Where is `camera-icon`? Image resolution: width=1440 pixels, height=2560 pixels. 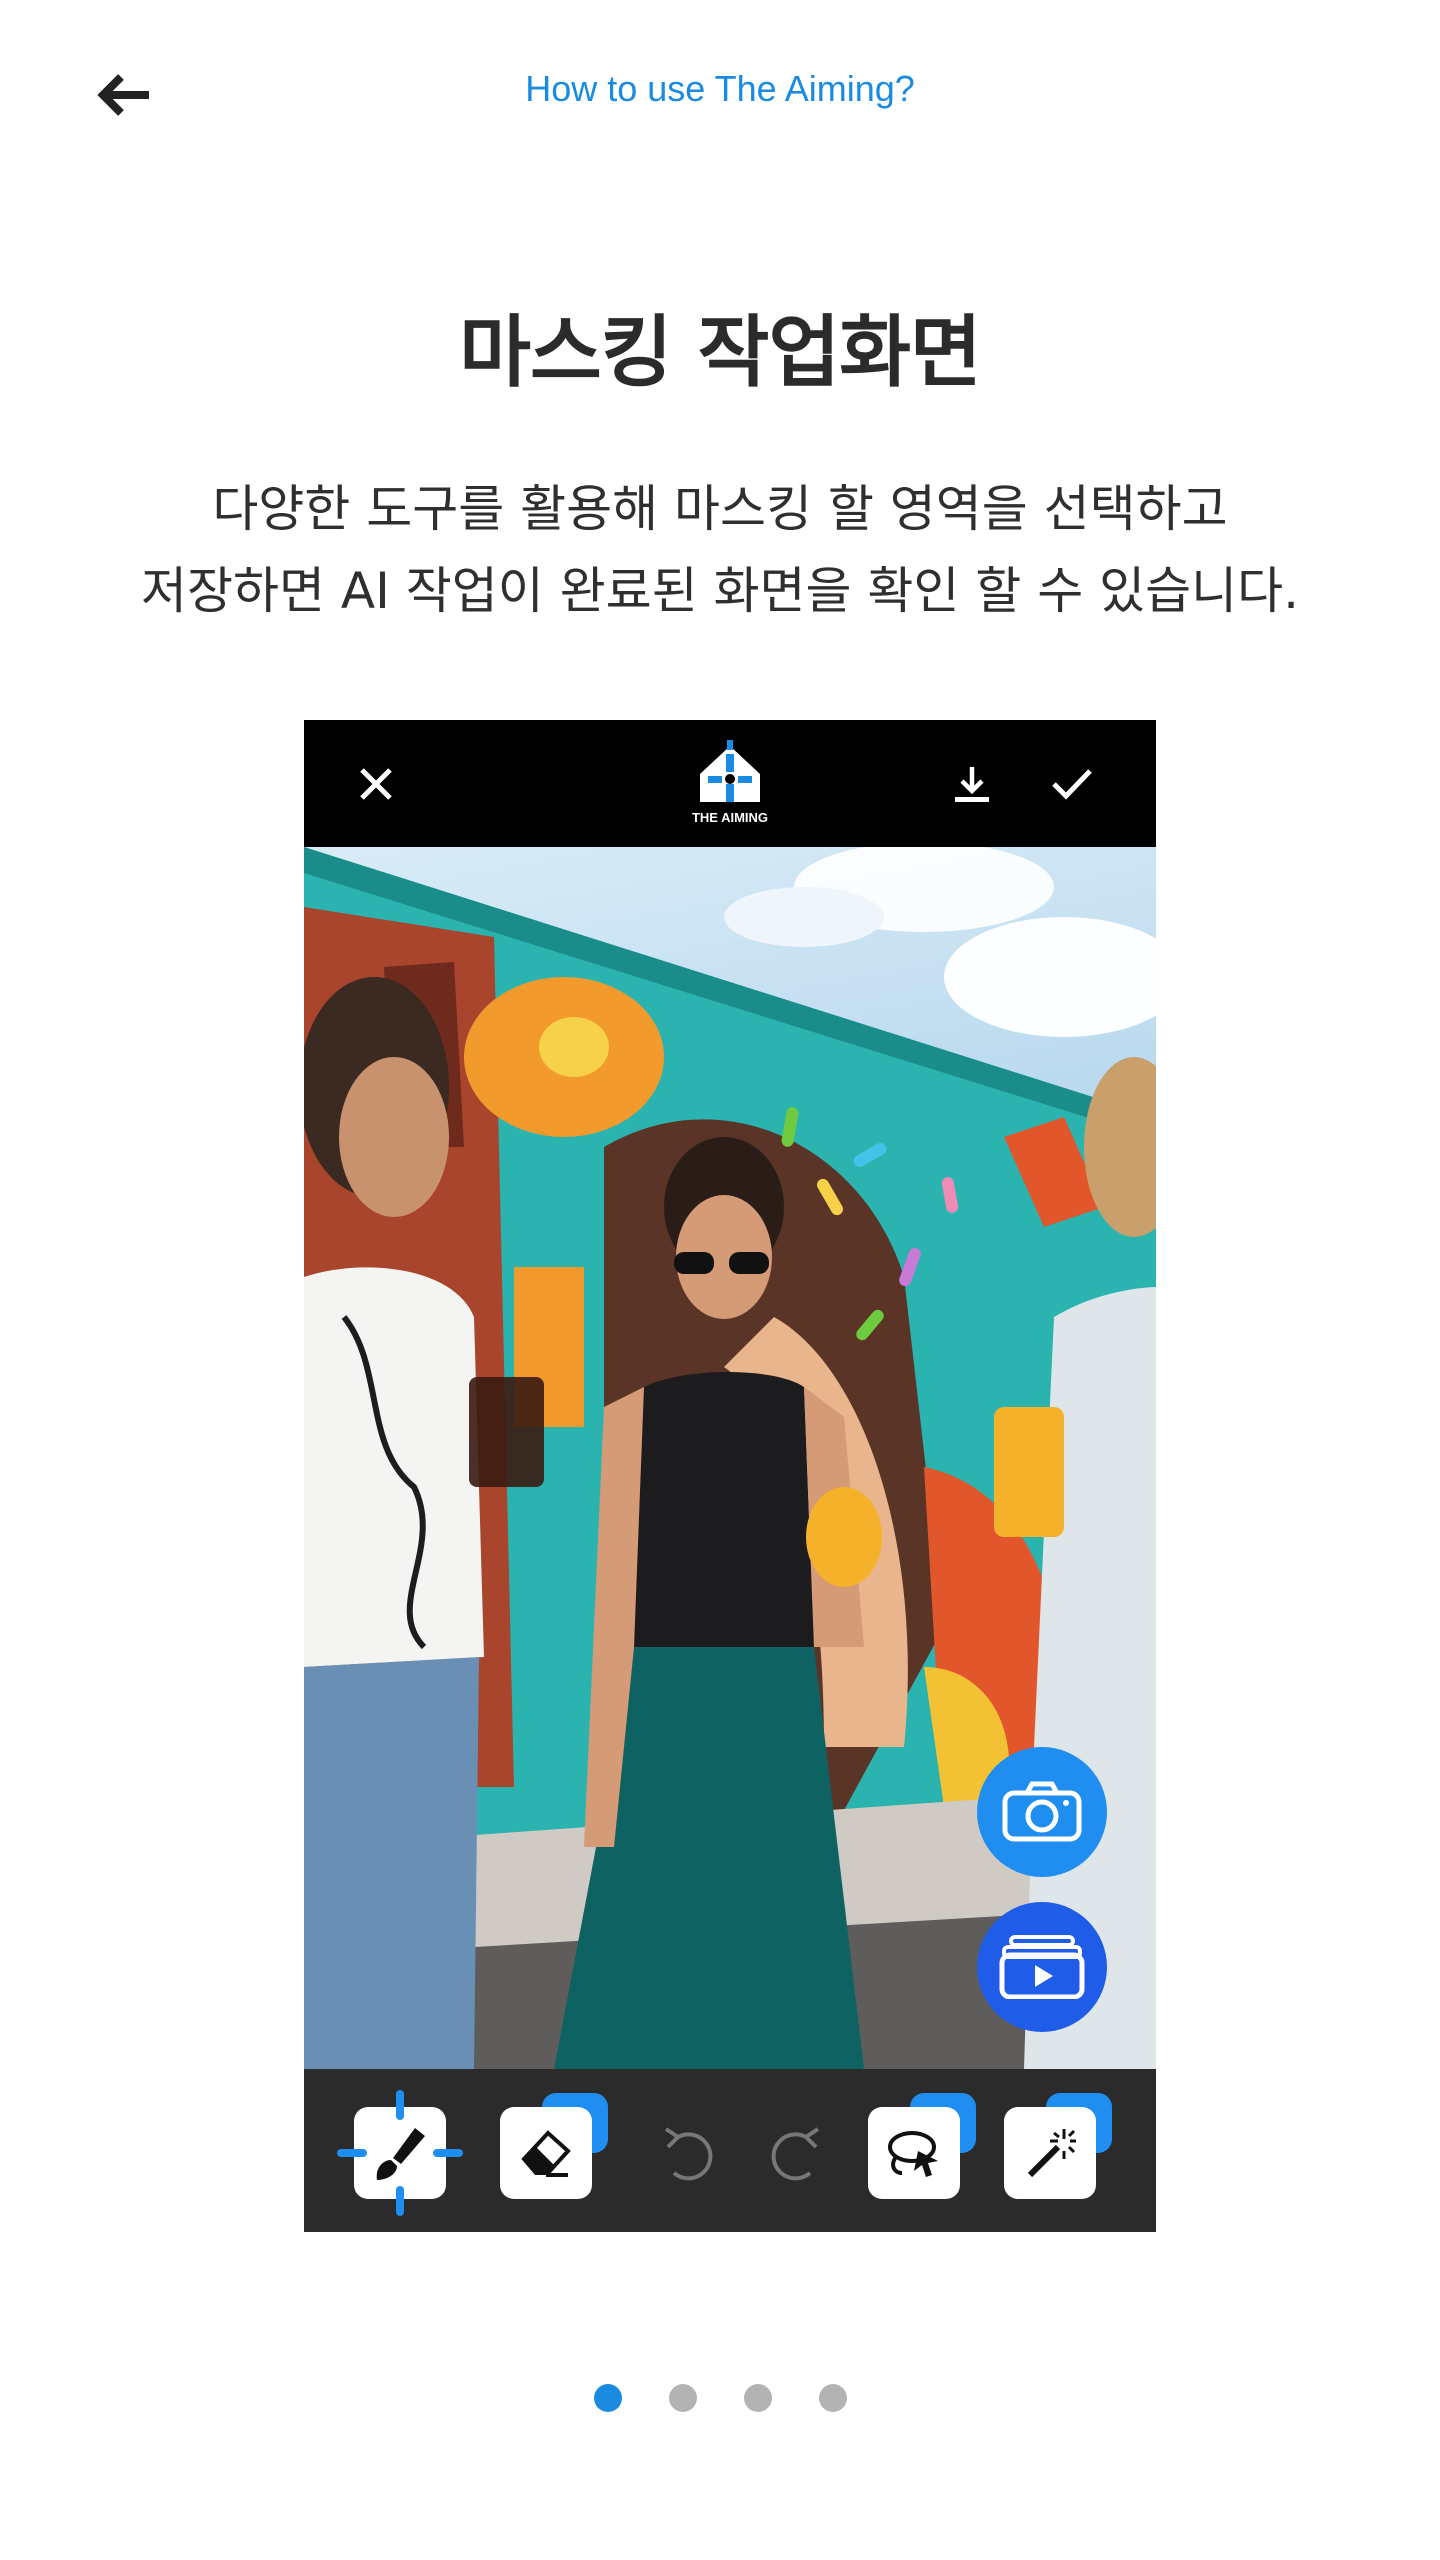 camera-icon is located at coordinates (1042, 1811).